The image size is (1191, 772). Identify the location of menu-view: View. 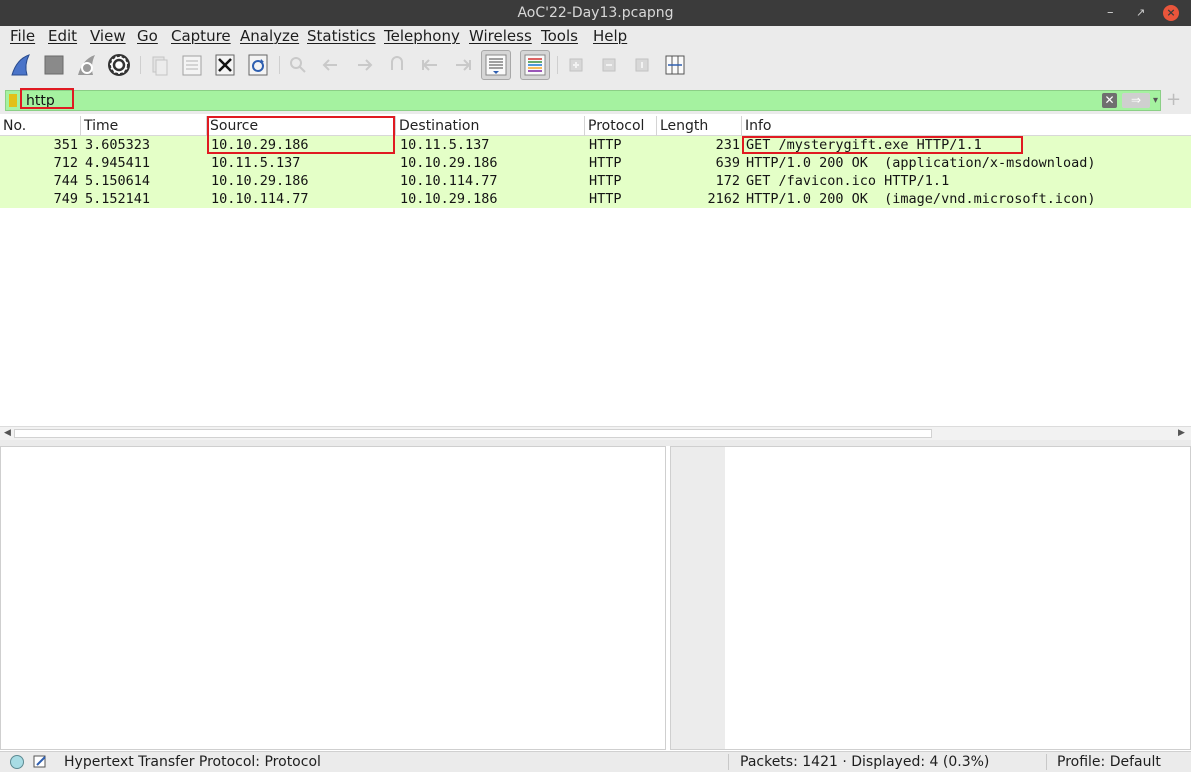
(108, 36).